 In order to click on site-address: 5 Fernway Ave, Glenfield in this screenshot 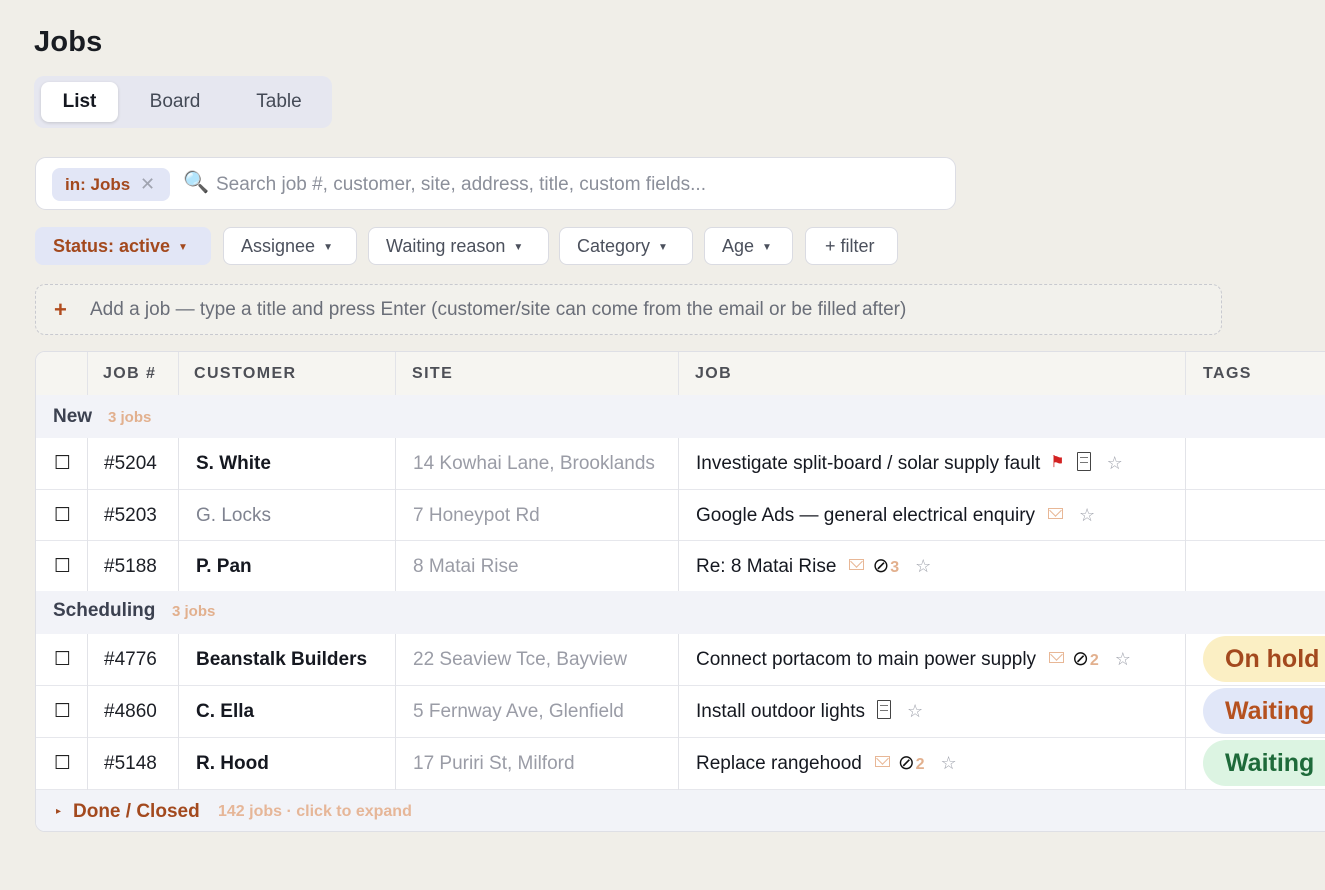, I will do `click(518, 711)`.